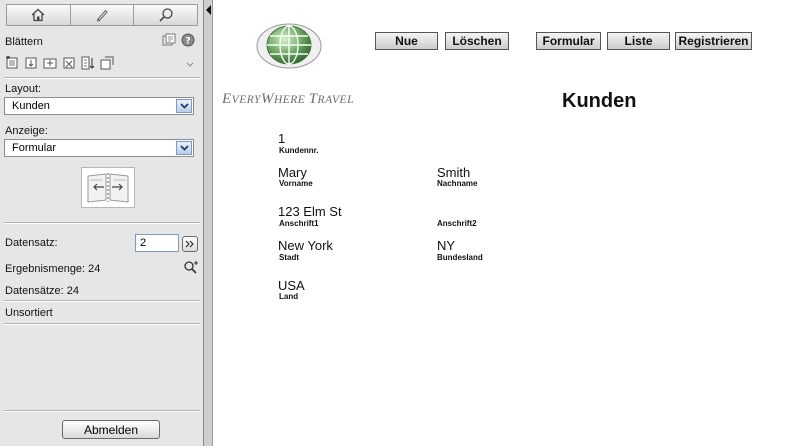 This screenshot has height=446, width=789. What do you see at coordinates (169, 40) in the screenshot?
I see `copy-screen-icon` at bounding box center [169, 40].